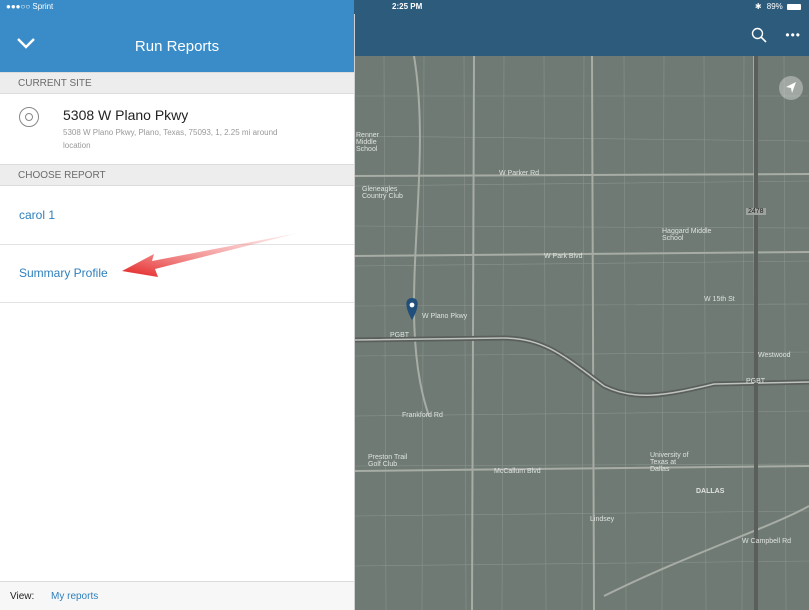  I want to click on navigation-arrow-icon, so click(791, 87).